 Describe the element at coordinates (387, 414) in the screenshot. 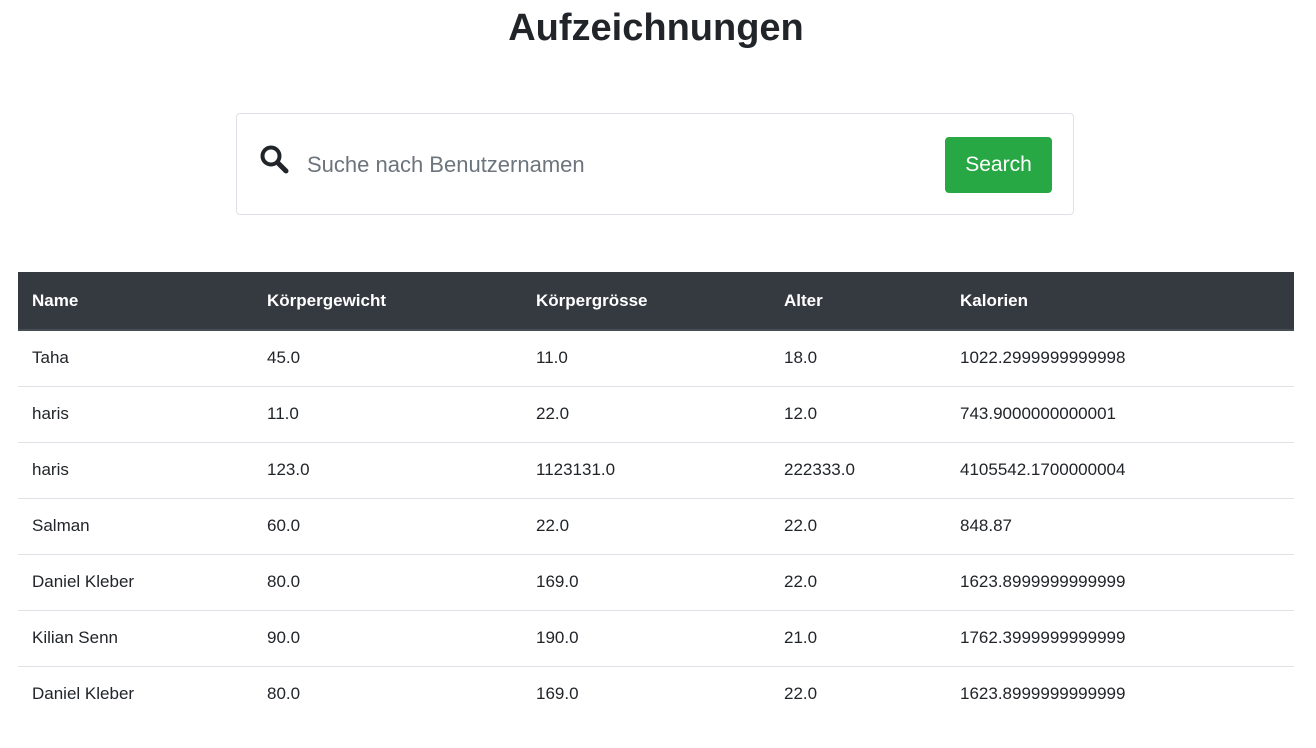

I see `cell-weight: 11.0` at that location.